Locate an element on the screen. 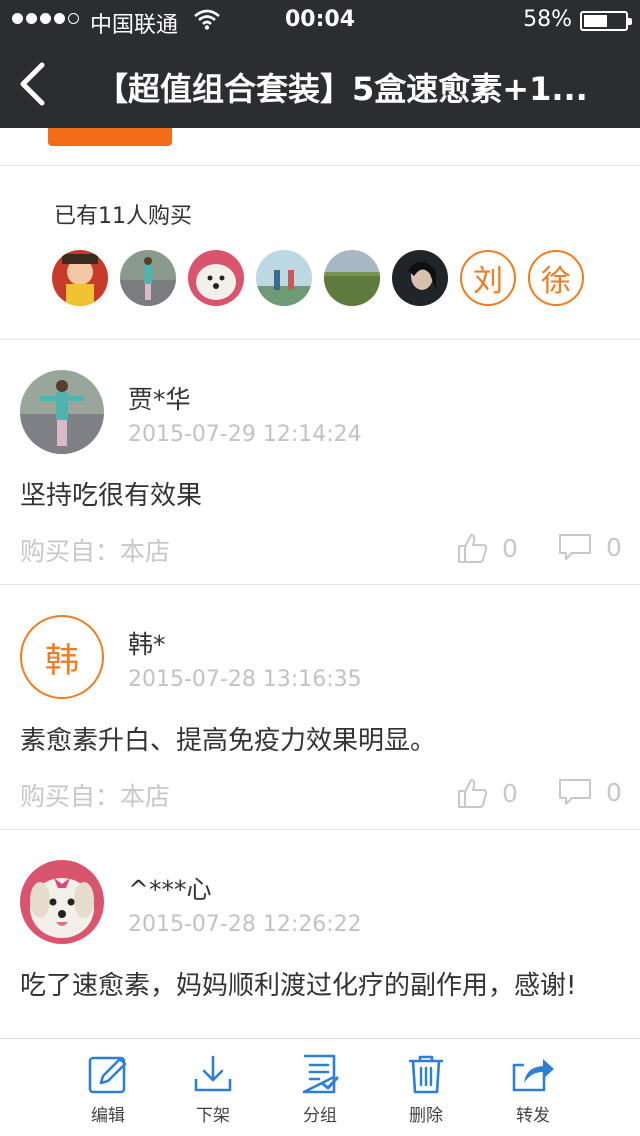 The width and height of the screenshot is (640, 1136). edit-button: 编辑 is located at coordinates (108, 1089).